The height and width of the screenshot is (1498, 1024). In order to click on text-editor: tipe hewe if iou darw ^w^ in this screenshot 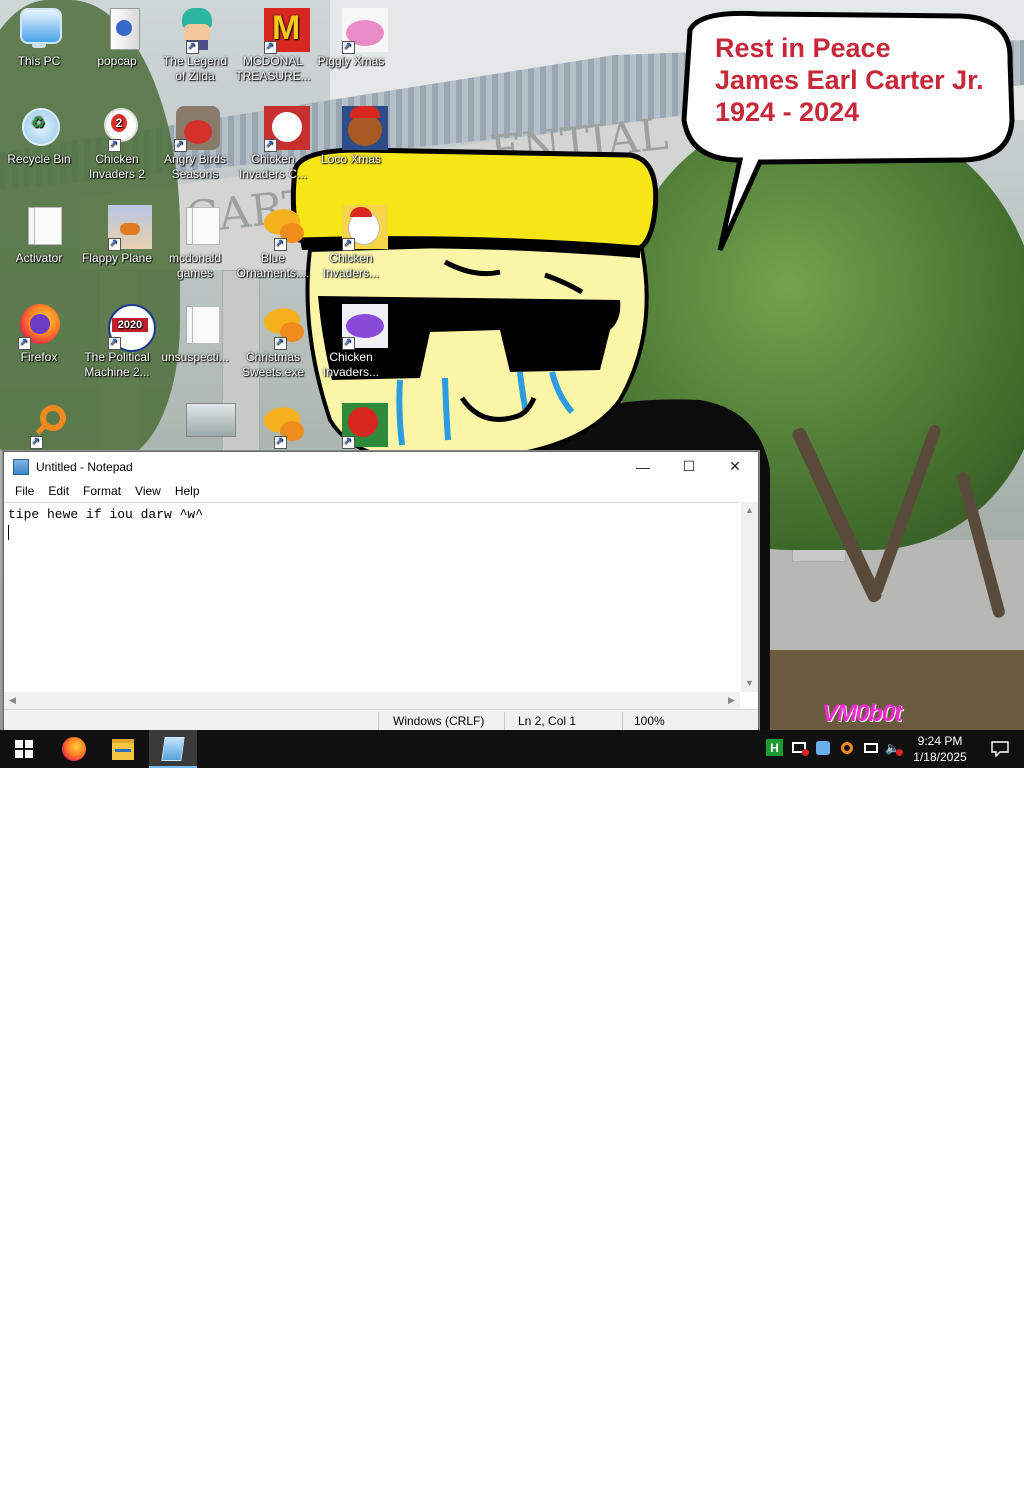, I will do `click(372, 597)`.